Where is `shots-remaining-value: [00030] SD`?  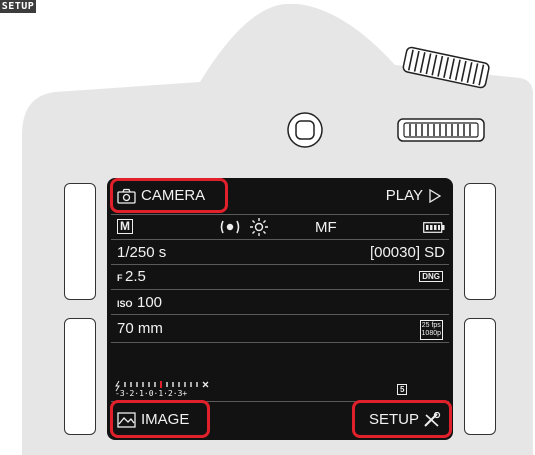 shots-remaining-value: [00030] SD is located at coordinates (407, 252).